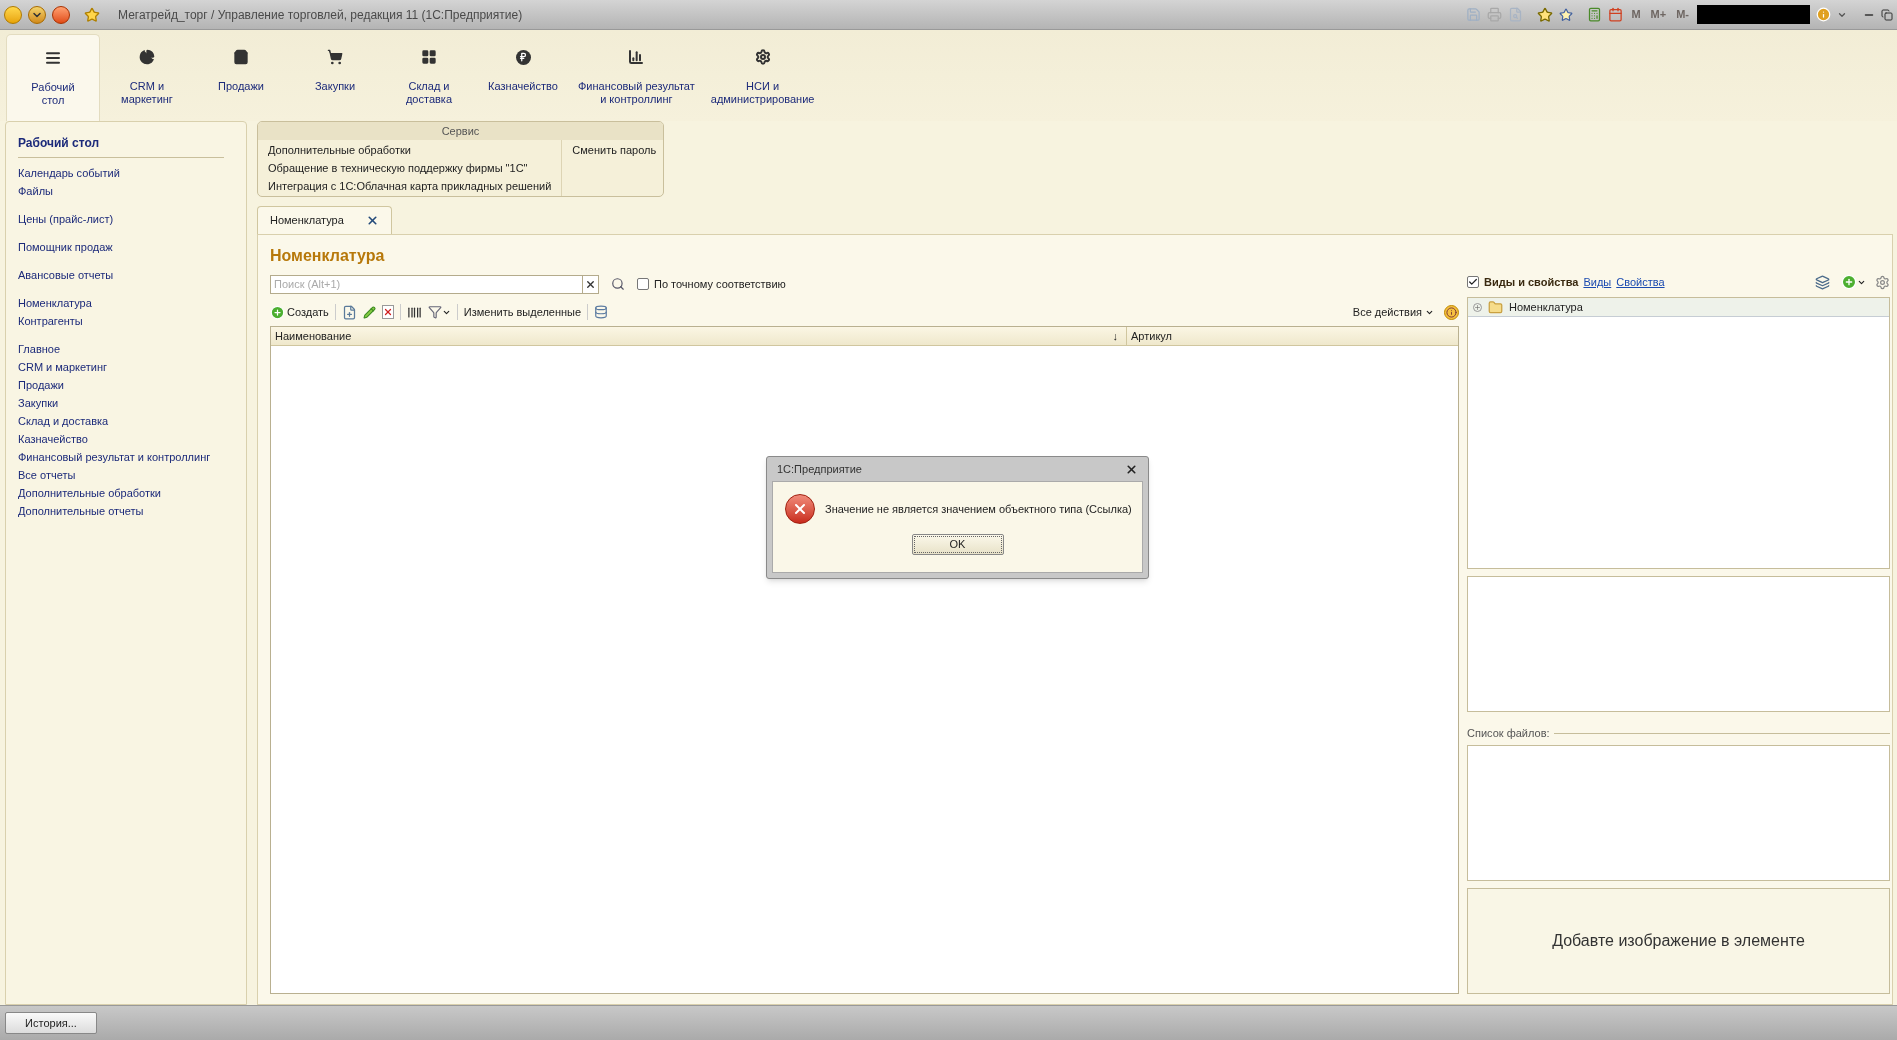 The height and width of the screenshot is (1040, 1897). I want to click on section-tab: Финансовый результат и контроллинг, so click(636, 77).